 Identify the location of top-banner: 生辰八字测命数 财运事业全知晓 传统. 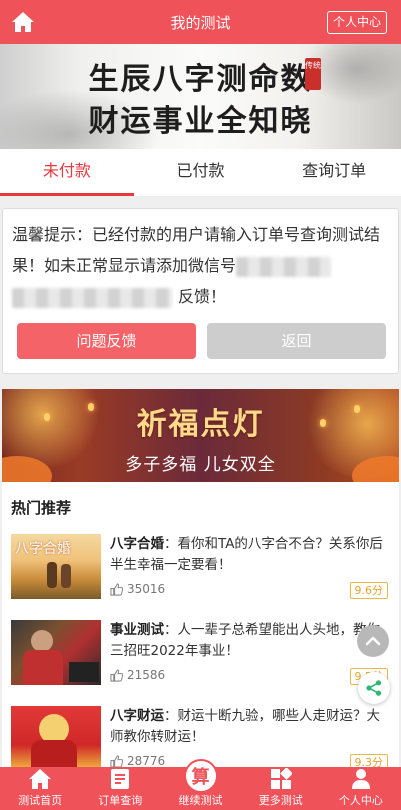
(200, 96).